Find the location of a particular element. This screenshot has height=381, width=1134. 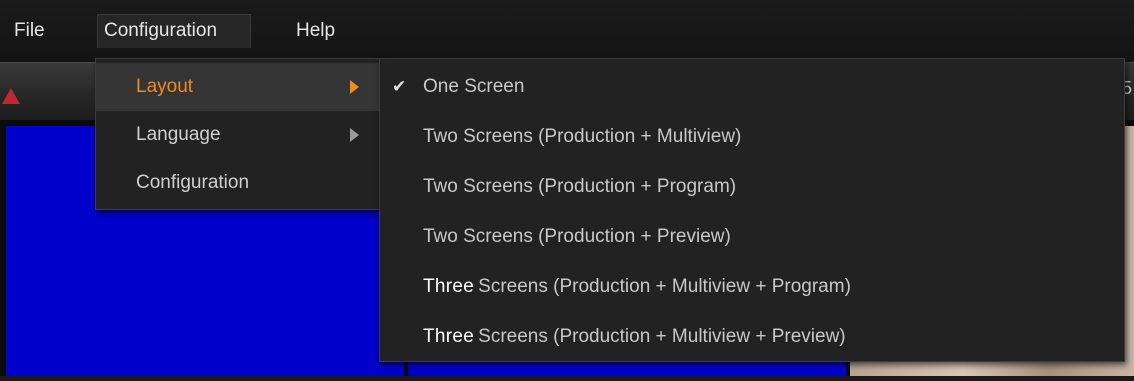

menu-item-layout: Layout is located at coordinates (237, 87).